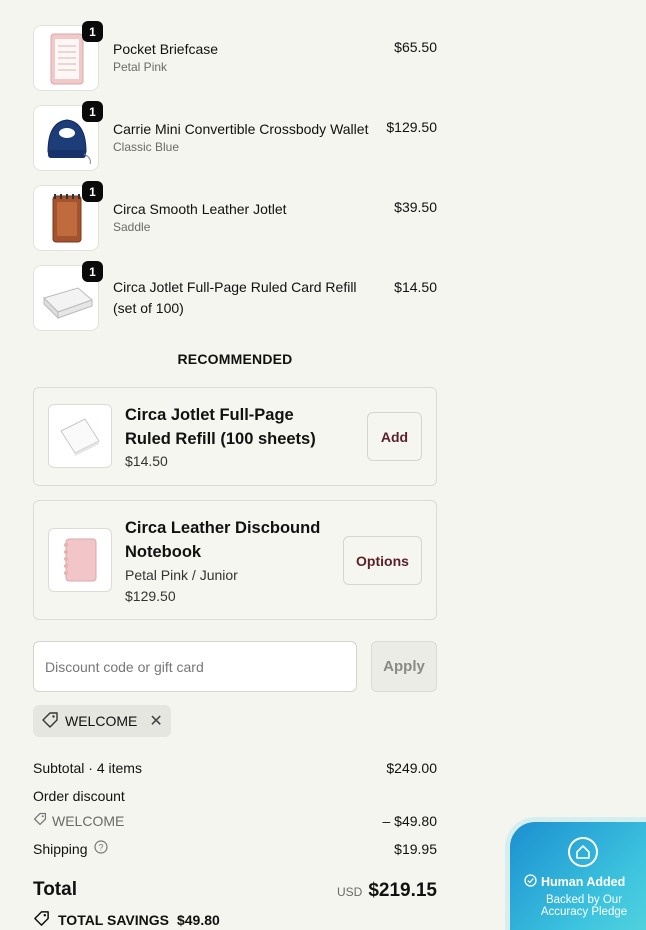 This screenshot has width=646, height=930. What do you see at coordinates (394, 436) in the screenshot?
I see `add-button: Add` at bounding box center [394, 436].